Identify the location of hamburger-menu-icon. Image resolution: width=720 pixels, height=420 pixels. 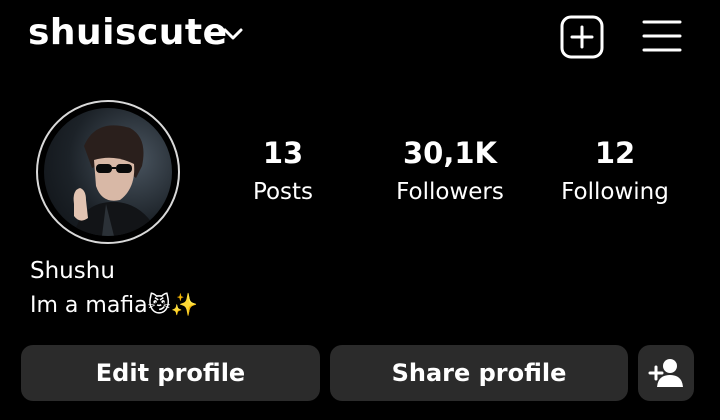
(662, 36).